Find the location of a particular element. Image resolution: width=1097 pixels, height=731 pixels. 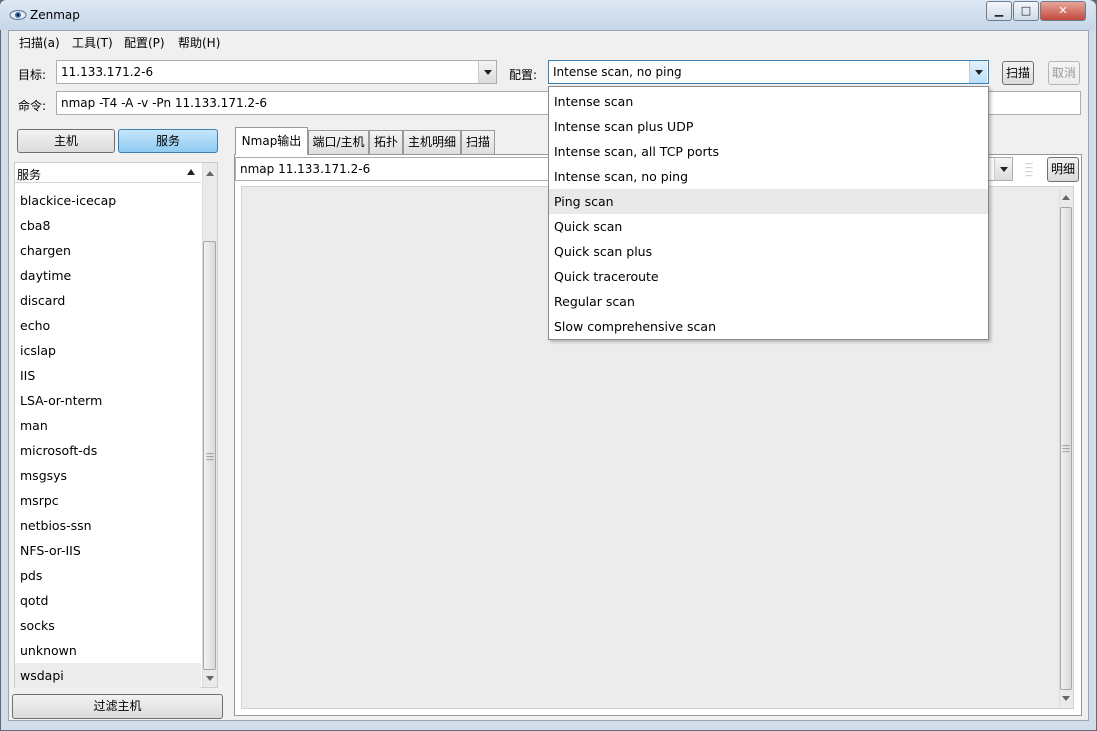

service-list-item: cba8 is located at coordinates (35, 225).